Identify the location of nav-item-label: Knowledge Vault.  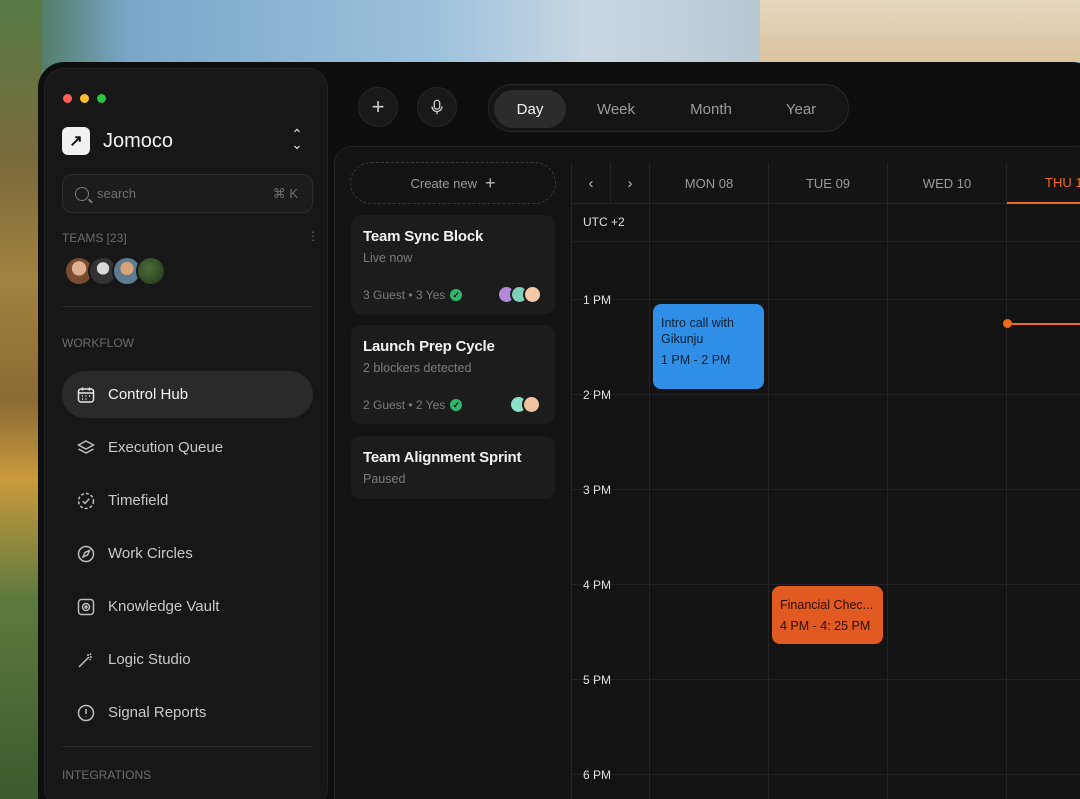
(164, 606).